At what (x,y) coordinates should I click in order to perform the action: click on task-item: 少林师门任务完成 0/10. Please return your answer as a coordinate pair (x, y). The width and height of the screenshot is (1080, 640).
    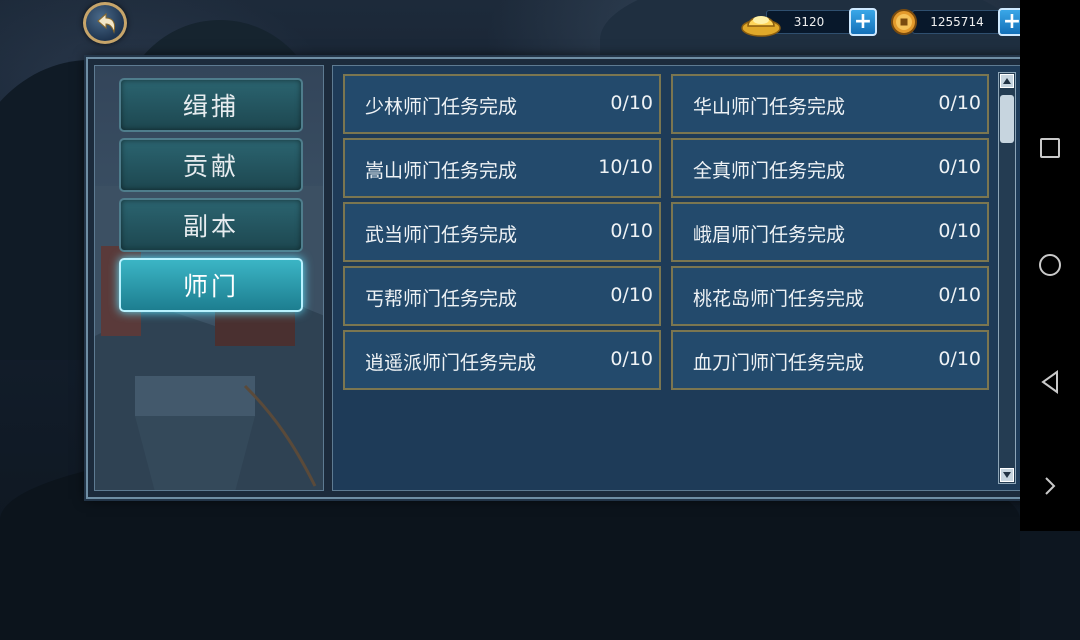
    Looking at the image, I should click on (502, 104).